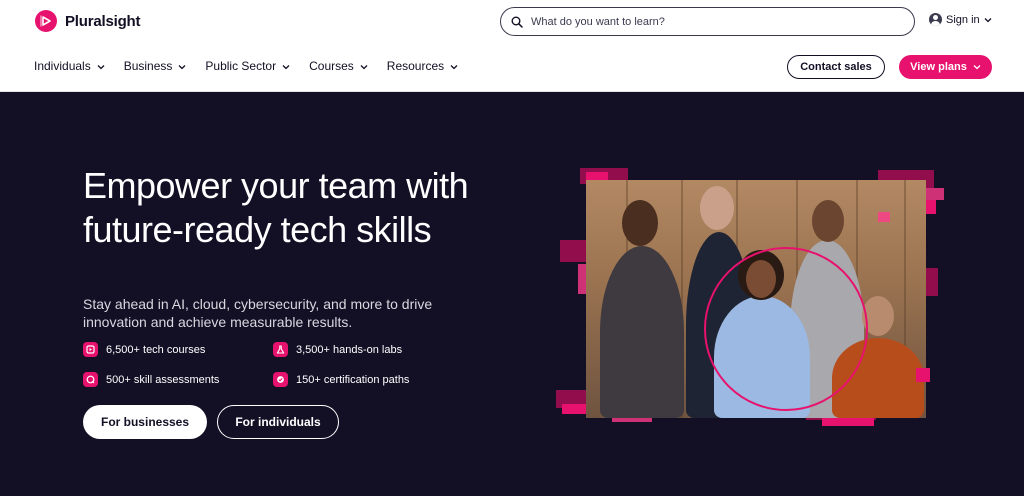  Describe the element at coordinates (415, 66) in the screenshot. I see `nav-item-label: Resources` at that location.